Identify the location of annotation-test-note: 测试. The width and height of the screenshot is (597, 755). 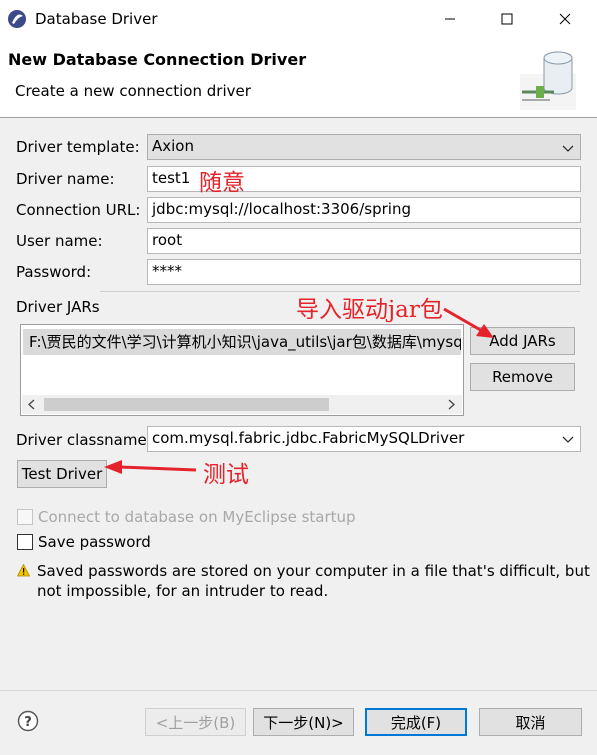
(226, 475).